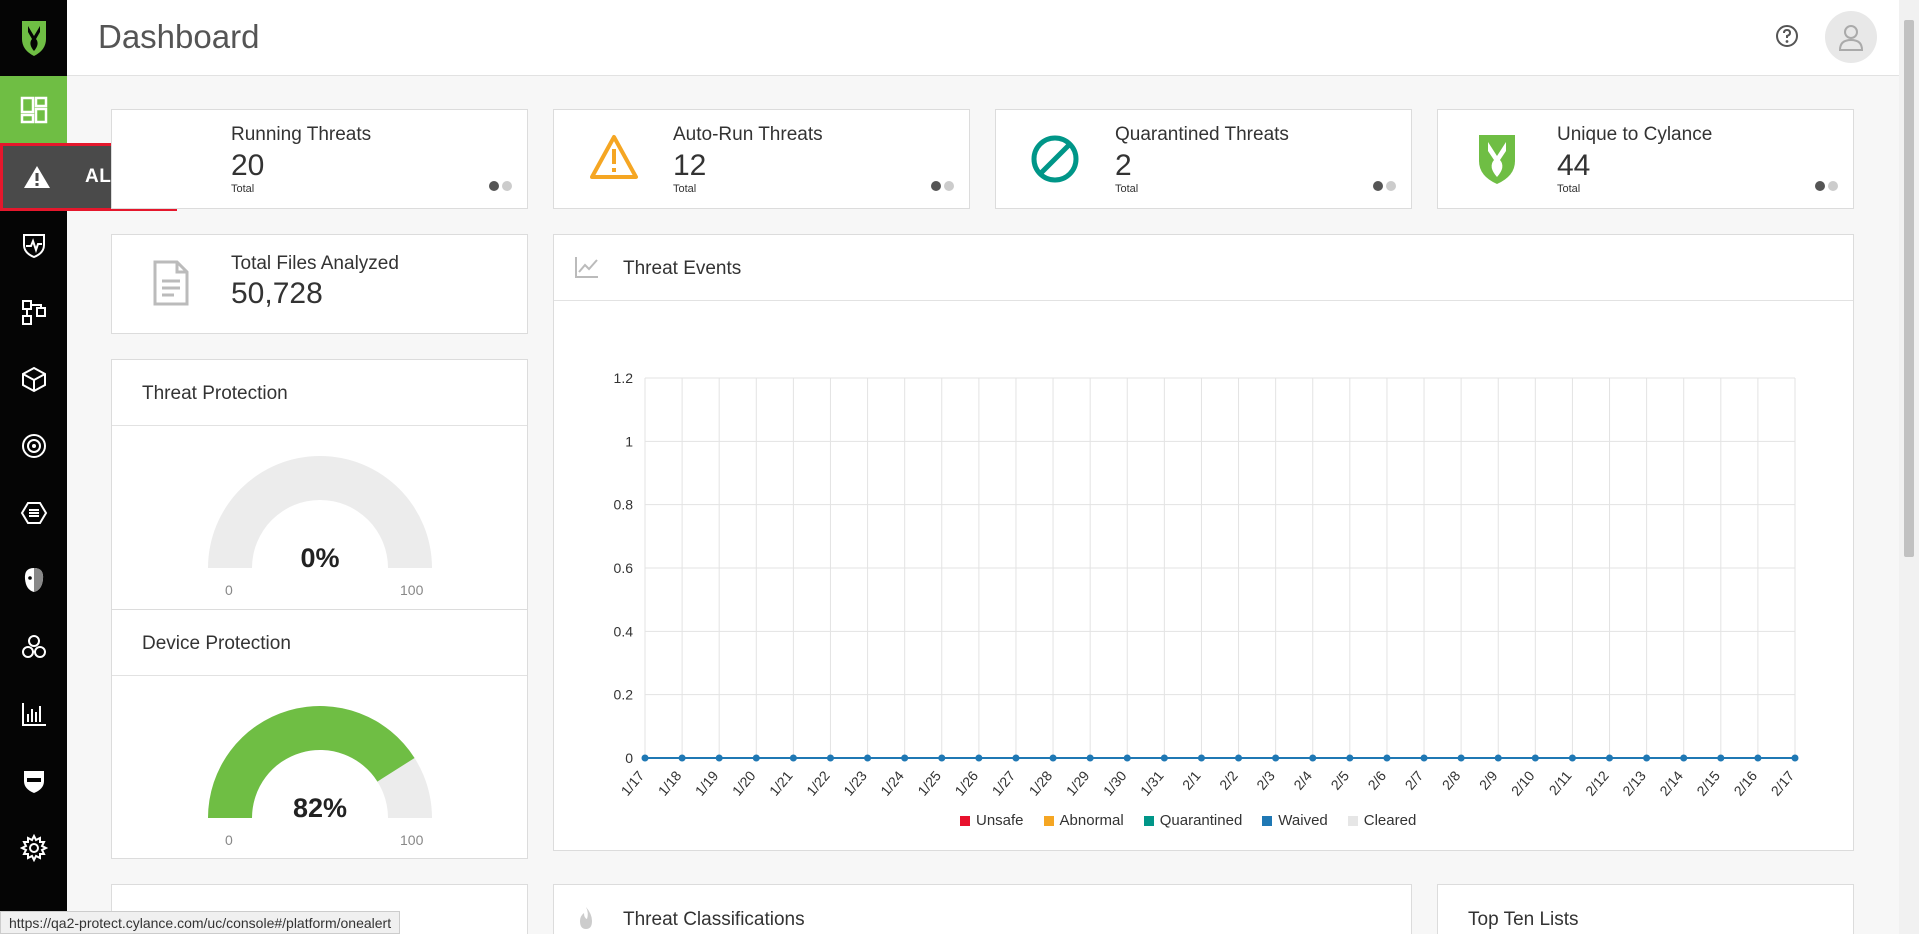  What do you see at coordinates (1303, 820) in the screenshot?
I see `legend-label: Waived` at bounding box center [1303, 820].